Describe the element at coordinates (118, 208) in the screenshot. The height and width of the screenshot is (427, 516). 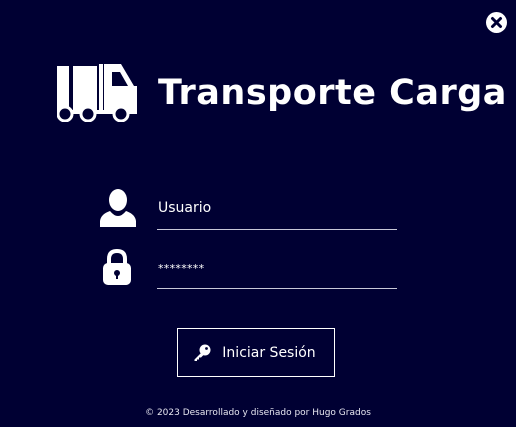
I see `user-icon` at that location.